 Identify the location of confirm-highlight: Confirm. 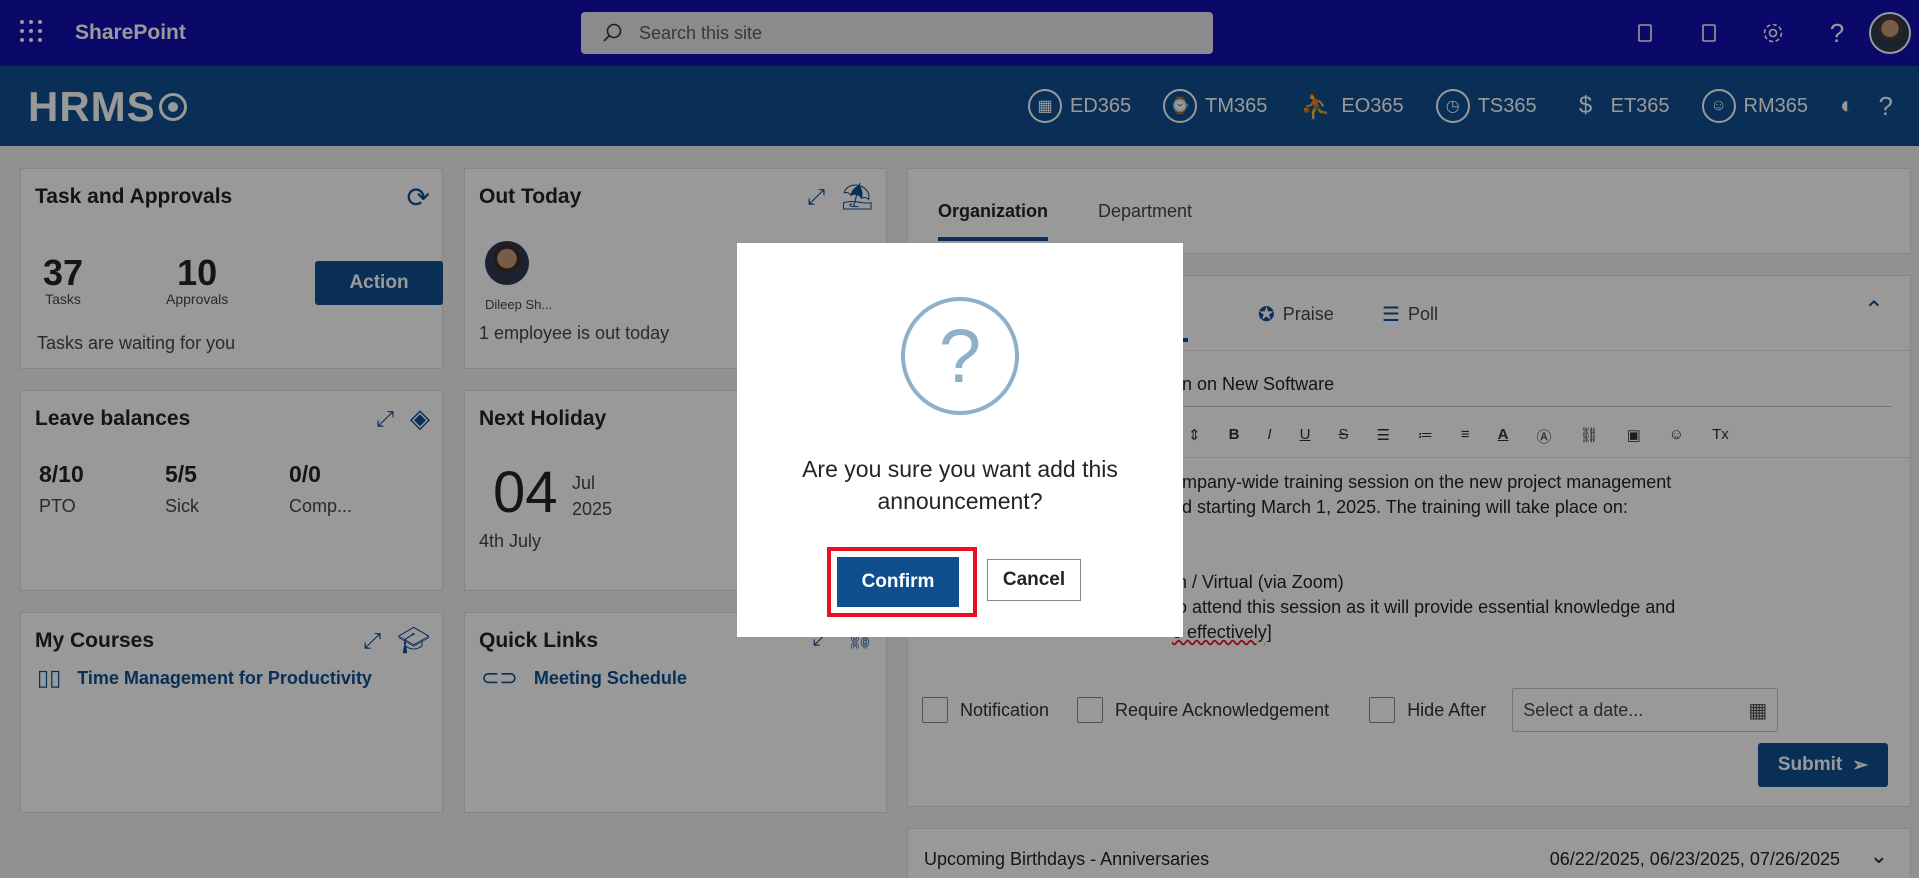
(902, 582).